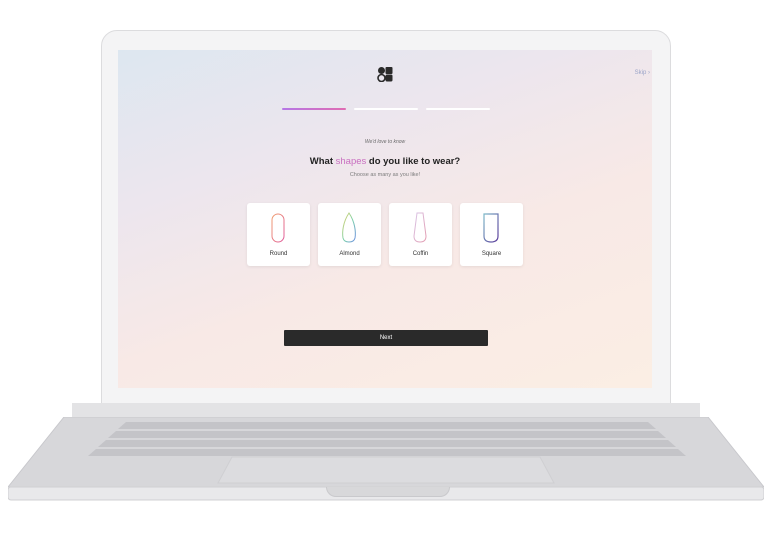 The height and width of the screenshot is (535, 772). What do you see at coordinates (491, 254) in the screenshot?
I see `option-label: Square` at bounding box center [491, 254].